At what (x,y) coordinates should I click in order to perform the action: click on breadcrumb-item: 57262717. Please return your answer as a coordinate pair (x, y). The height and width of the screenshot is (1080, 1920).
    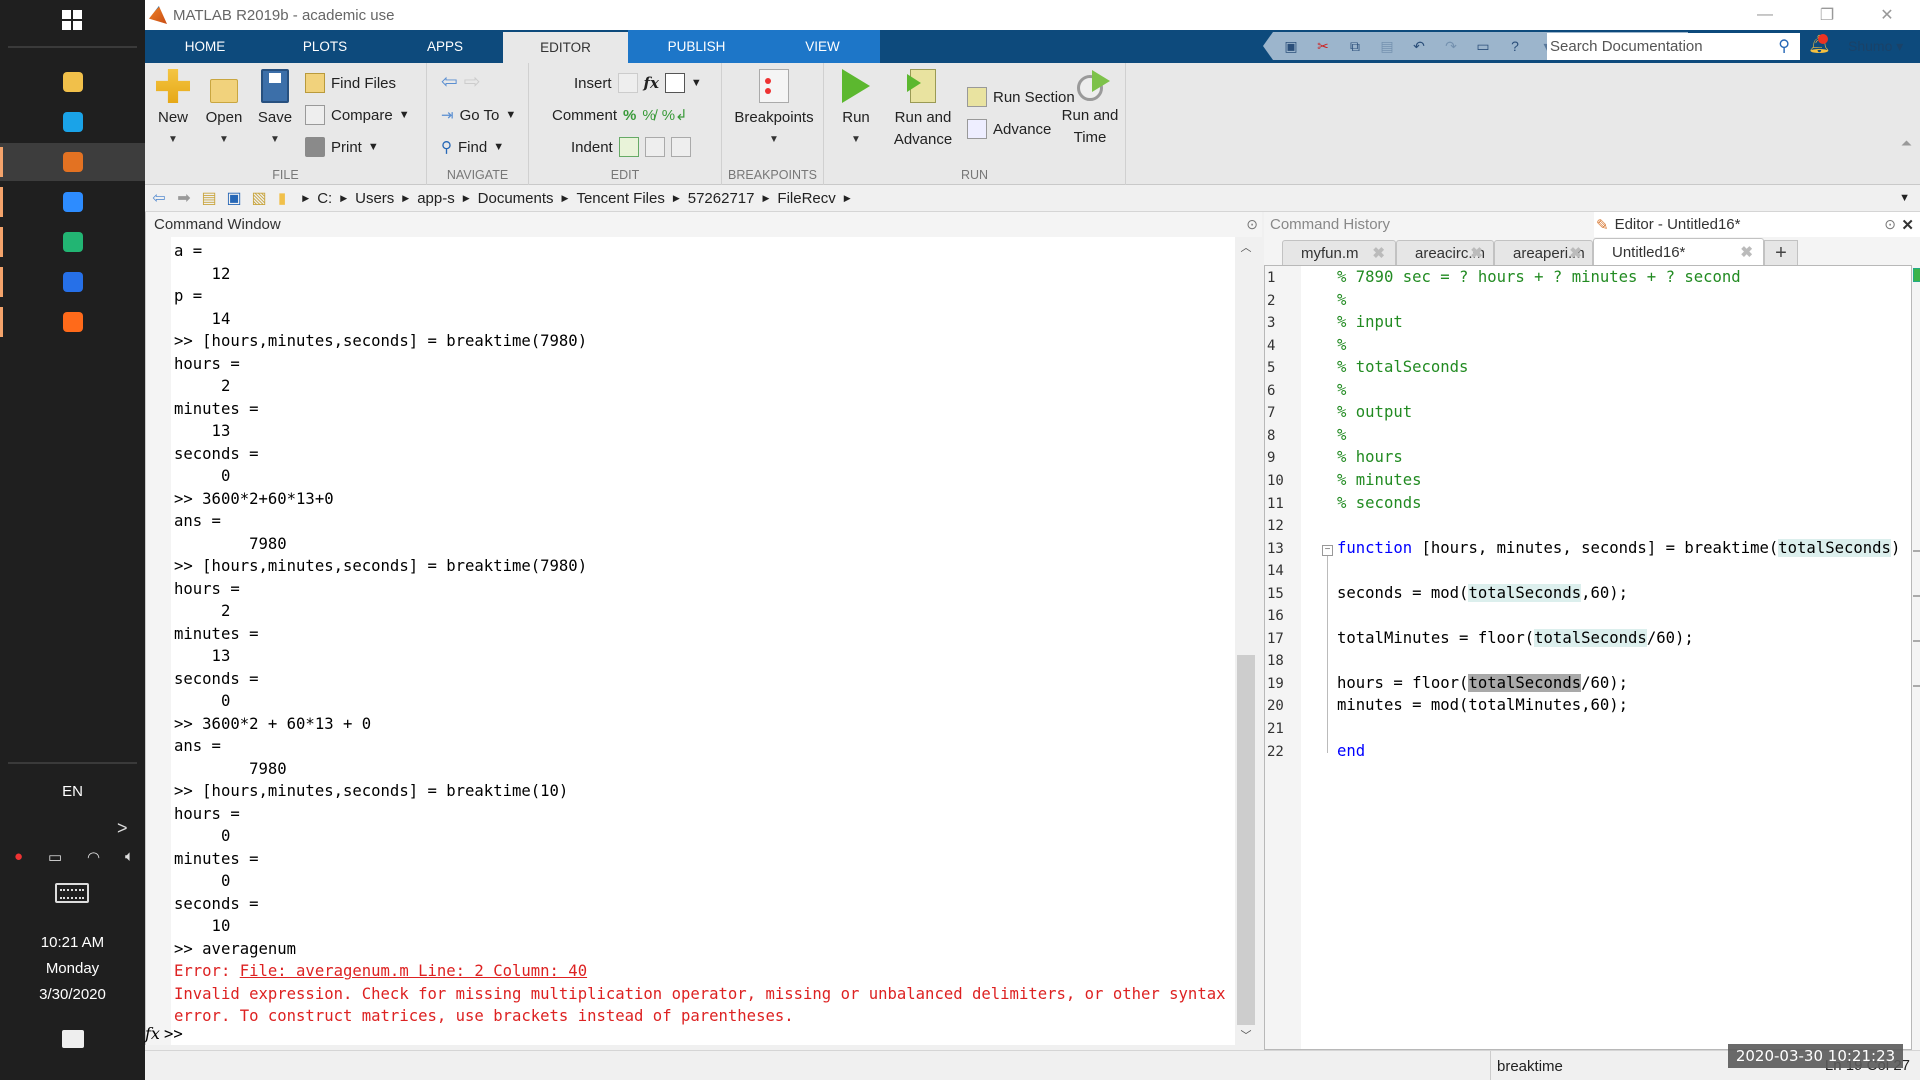
    Looking at the image, I should click on (721, 198).